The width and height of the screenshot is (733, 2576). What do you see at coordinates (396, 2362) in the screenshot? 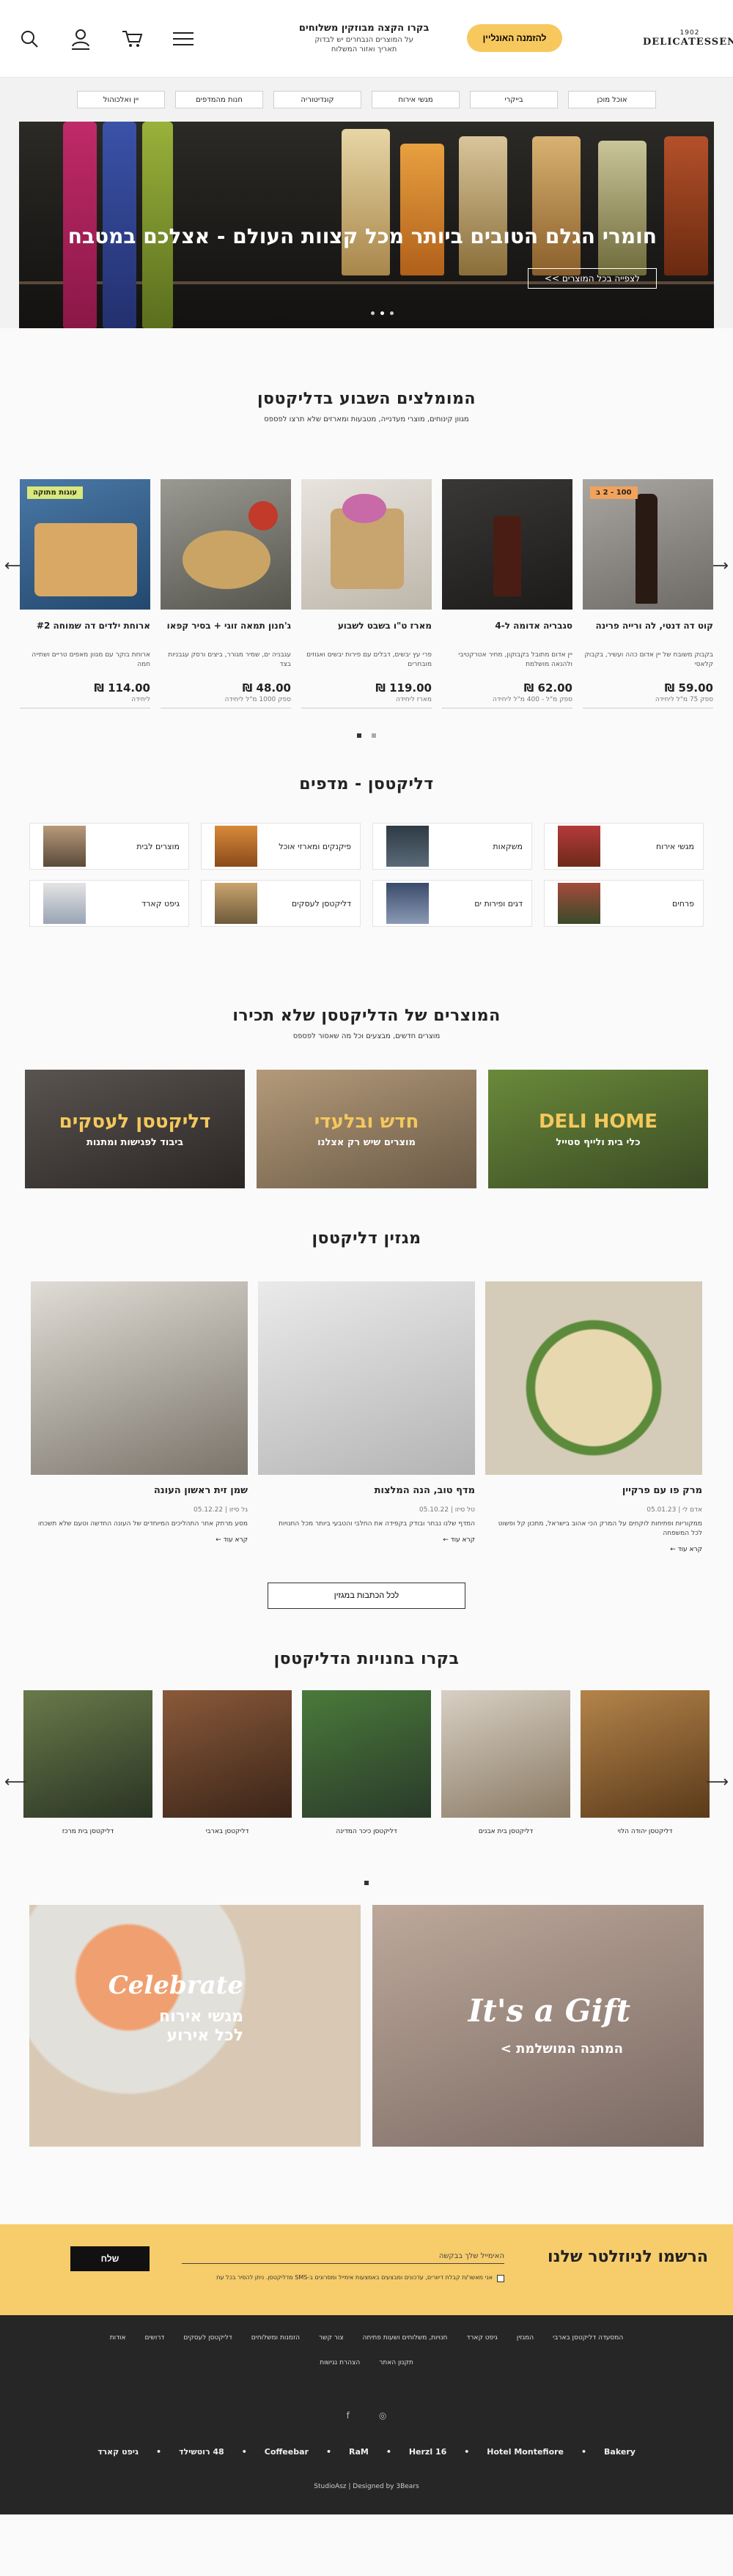
I see `footer-link: תקנון האתר` at bounding box center [396, 2362].